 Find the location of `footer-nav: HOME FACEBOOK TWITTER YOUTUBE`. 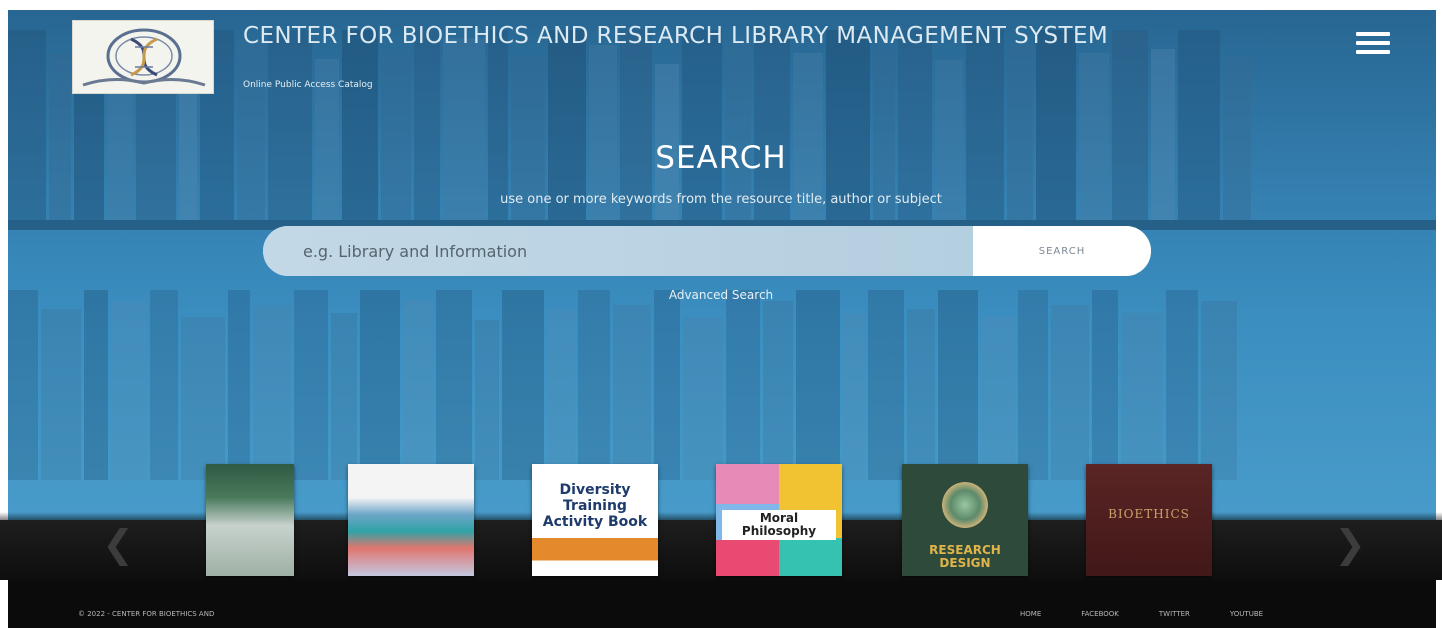

footer-nav: HOME FACEBOOK TWITTER YOUTUBE is located at coordinates (1141, 614).